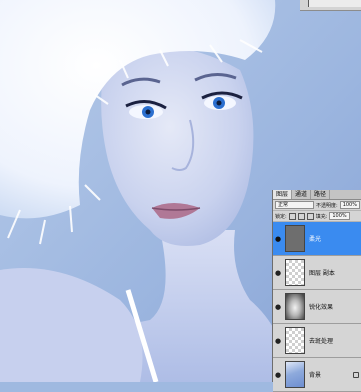 The height and width of the screenshot is (392, 361). I want to click on blend-row: 正常 不透明度: 100%, so click(317, 205).